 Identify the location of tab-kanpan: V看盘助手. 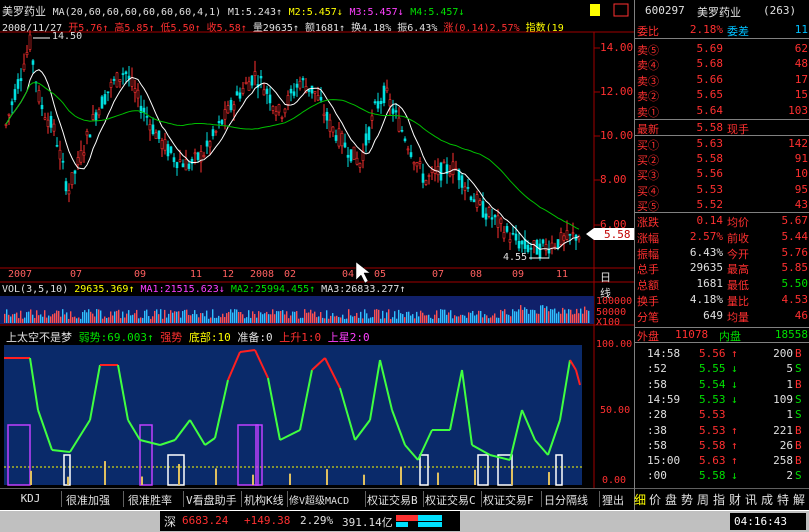
(213, 499).